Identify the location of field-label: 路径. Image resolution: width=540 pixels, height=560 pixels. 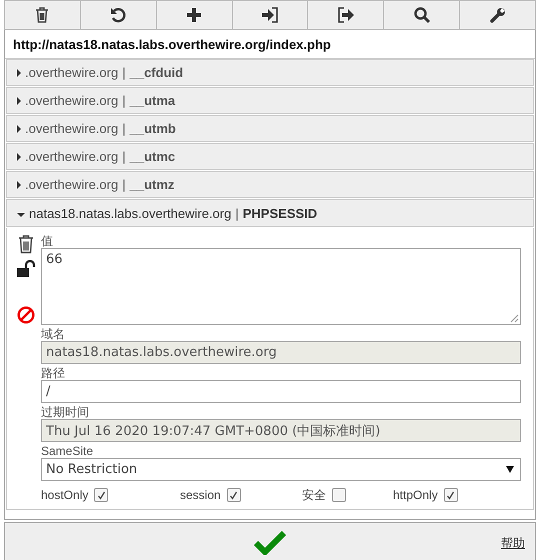
(53, 373).